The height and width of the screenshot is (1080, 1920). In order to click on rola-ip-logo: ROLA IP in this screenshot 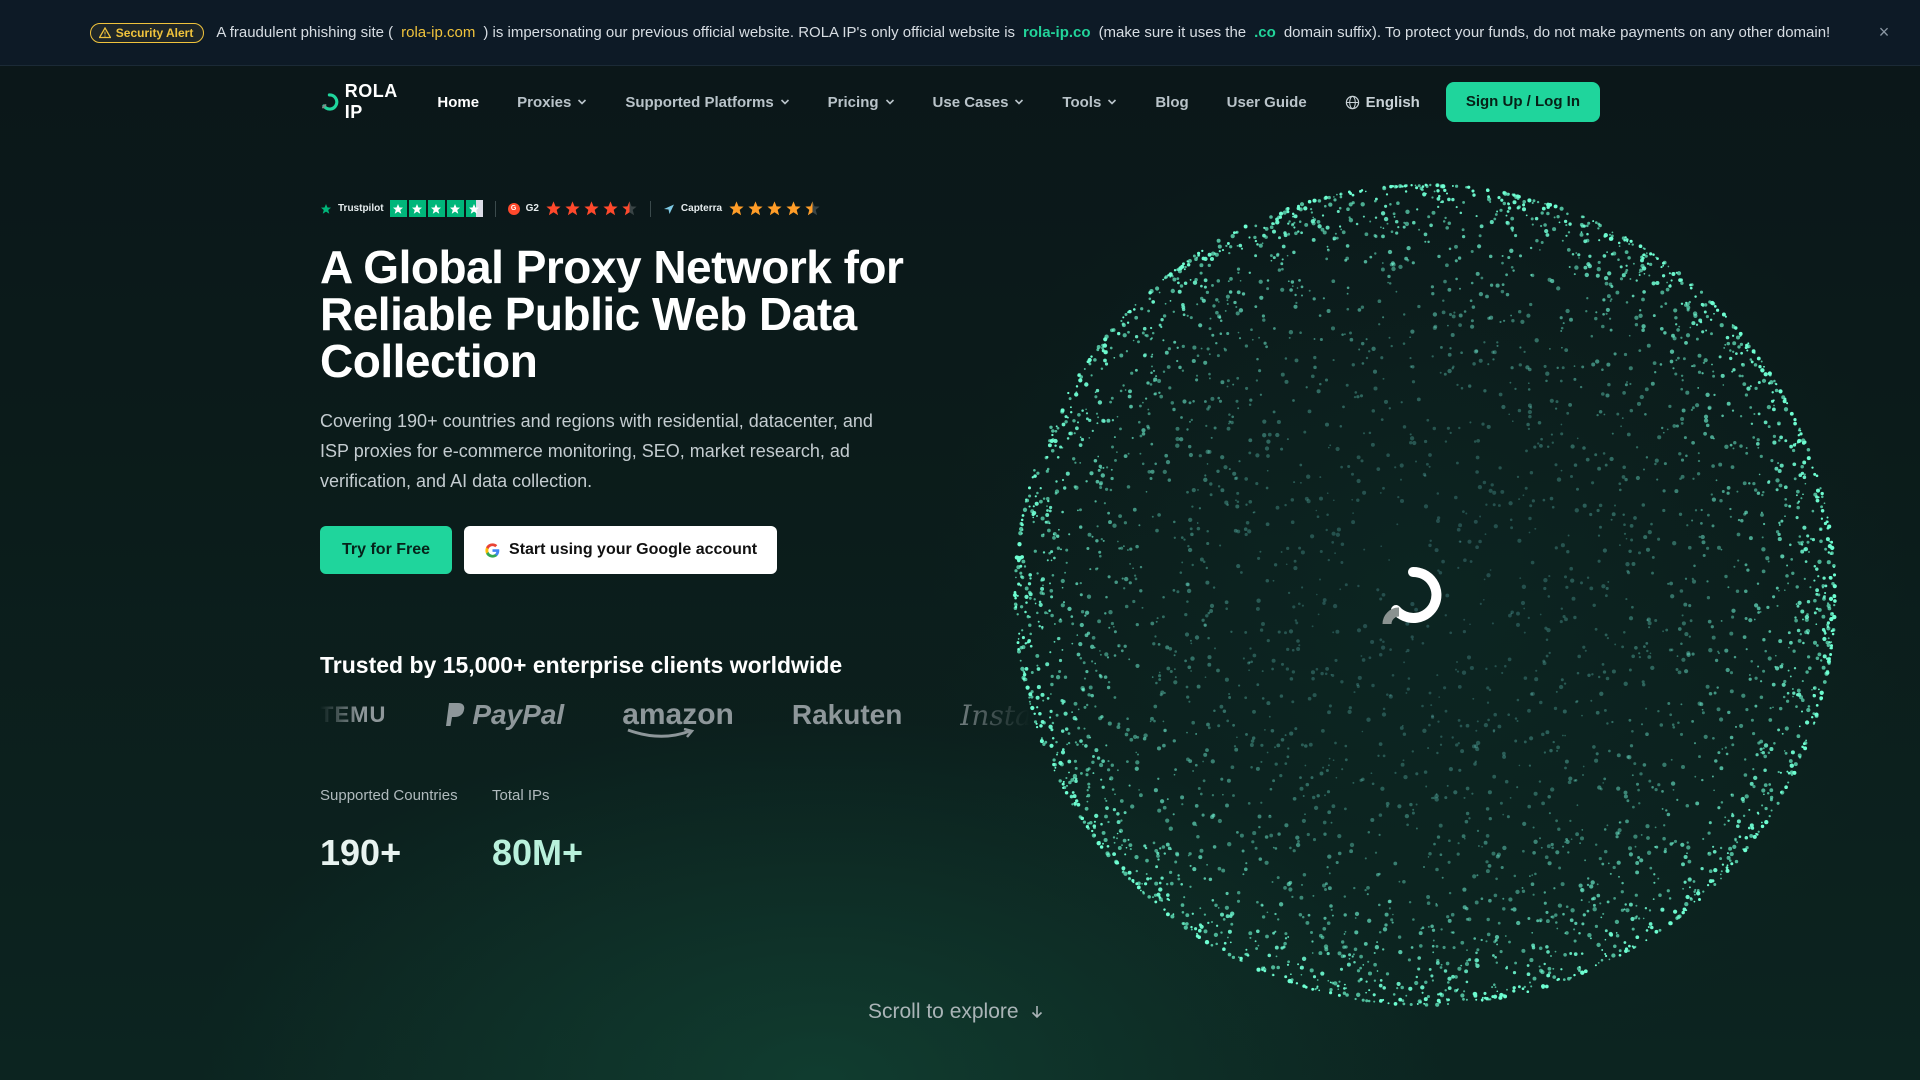, I will do `click(364, 102)`.